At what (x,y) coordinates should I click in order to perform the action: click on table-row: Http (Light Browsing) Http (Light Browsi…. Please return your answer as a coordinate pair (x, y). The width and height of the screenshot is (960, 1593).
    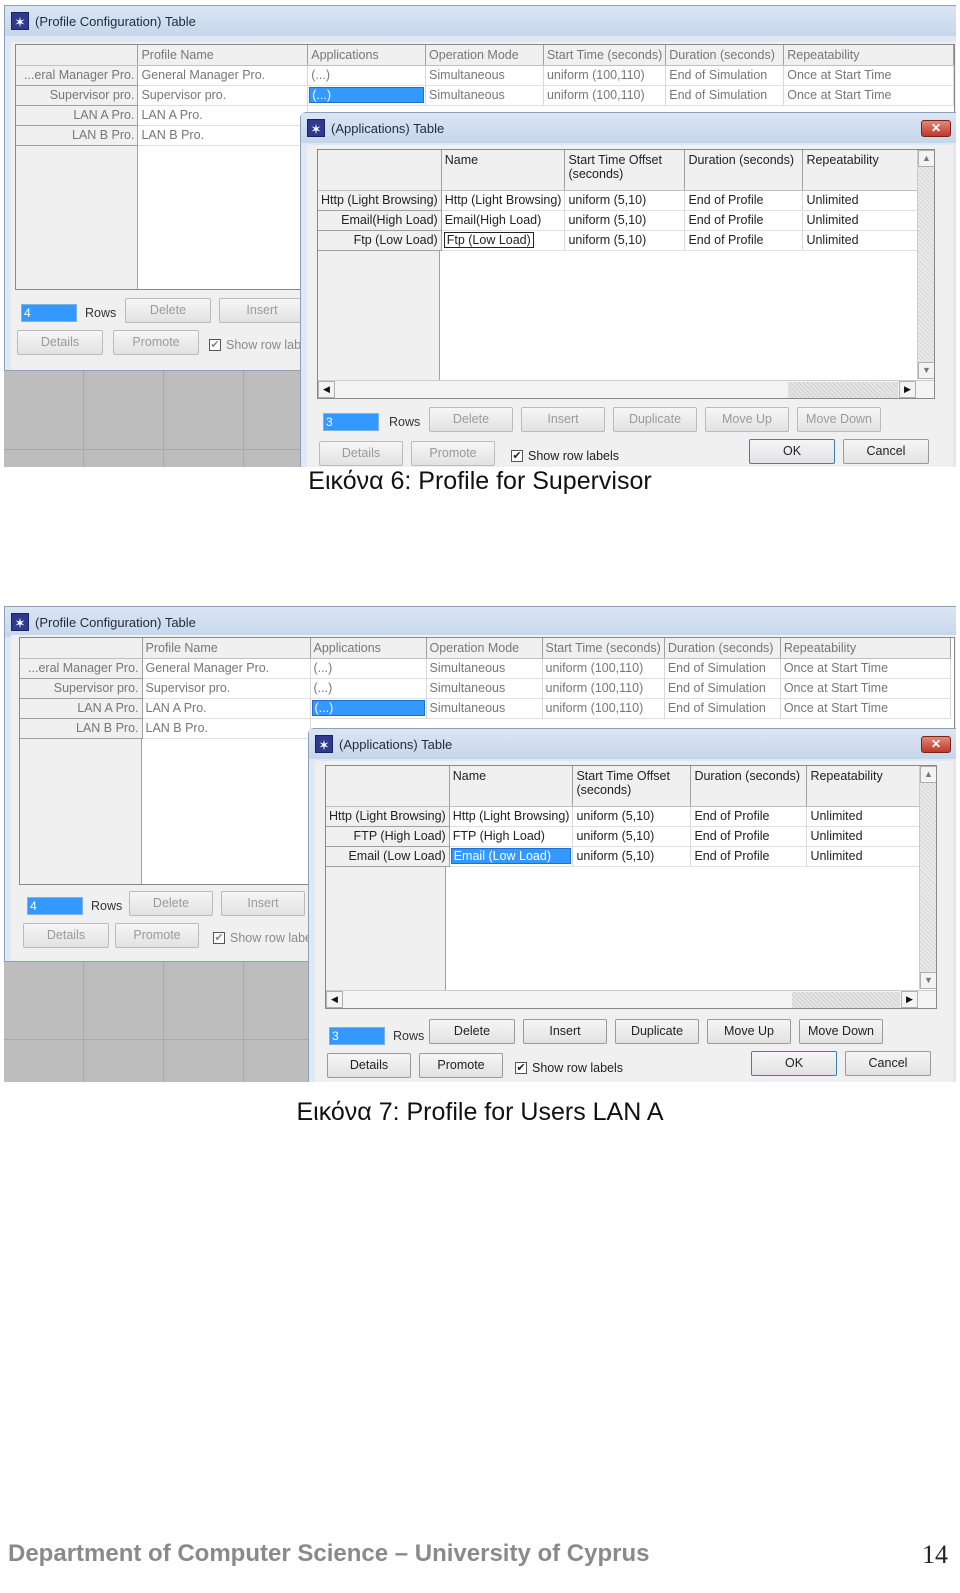
    Looking at the image, I should click on (627, 816).